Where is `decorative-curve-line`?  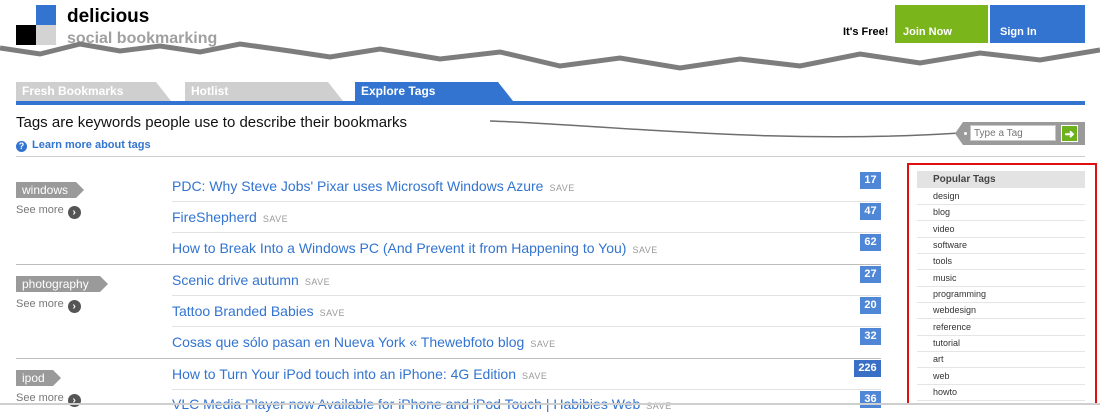
decorative-curve-line is located at coordinates (725, 129).